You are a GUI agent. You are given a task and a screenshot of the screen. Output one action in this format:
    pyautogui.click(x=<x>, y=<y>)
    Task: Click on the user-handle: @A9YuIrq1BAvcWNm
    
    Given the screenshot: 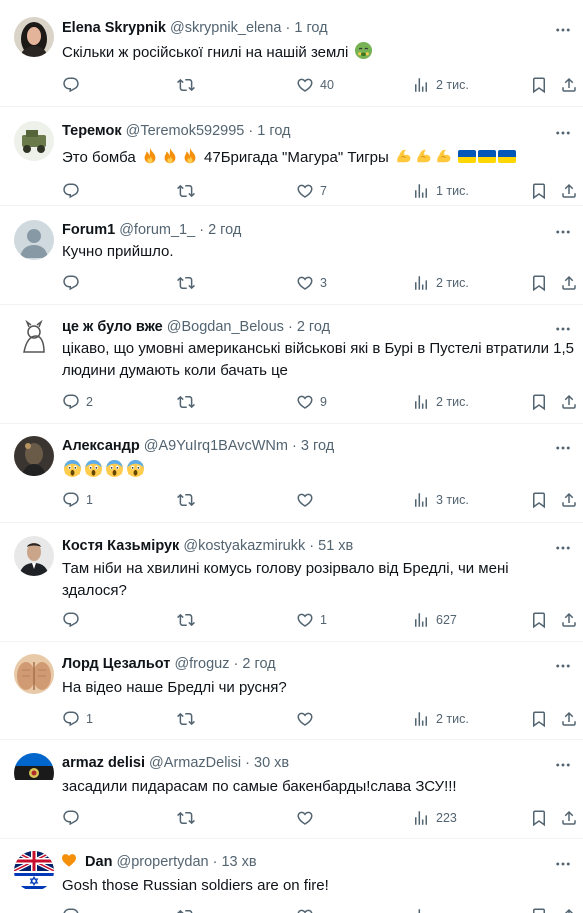 What is the action you would take?
    pyautogui.click(x=216, y=446)
    